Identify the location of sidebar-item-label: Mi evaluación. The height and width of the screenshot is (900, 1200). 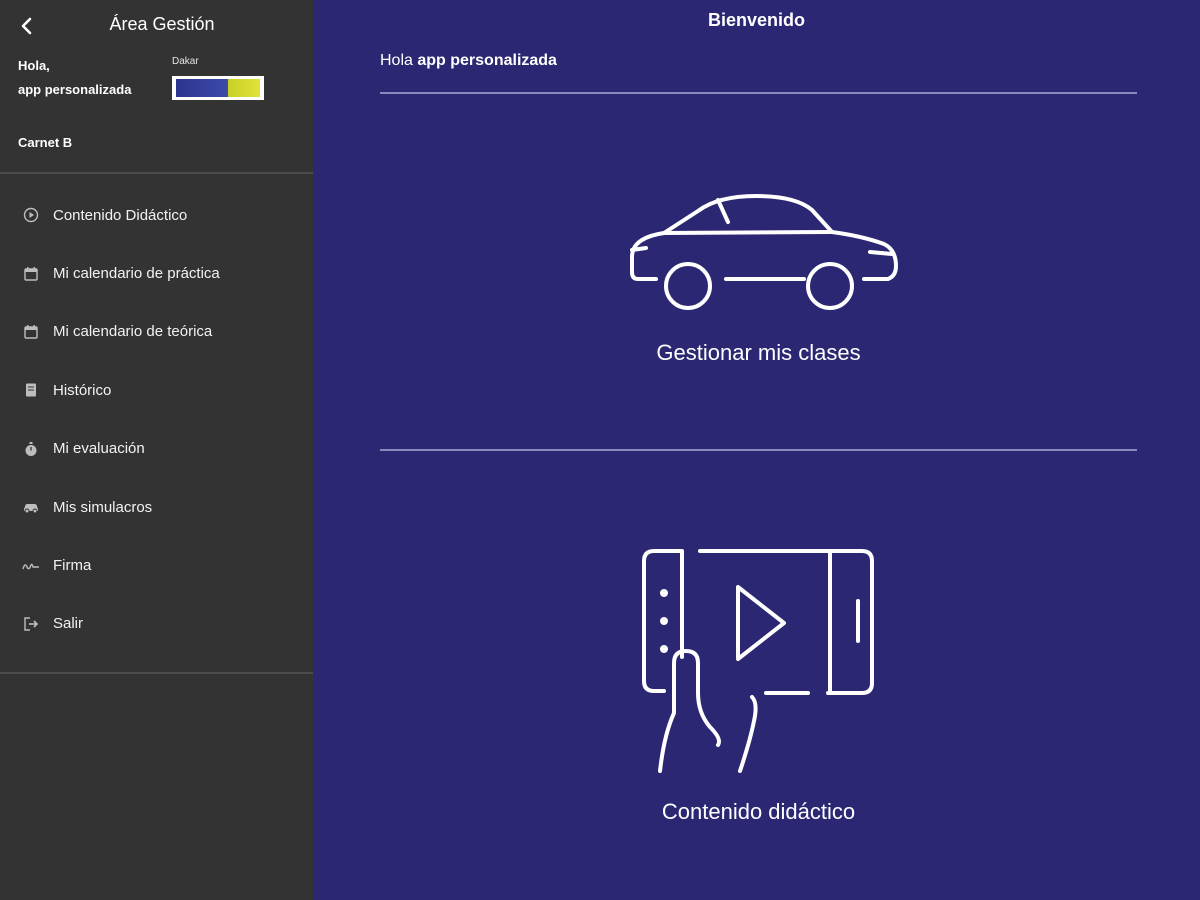
(99, 449).